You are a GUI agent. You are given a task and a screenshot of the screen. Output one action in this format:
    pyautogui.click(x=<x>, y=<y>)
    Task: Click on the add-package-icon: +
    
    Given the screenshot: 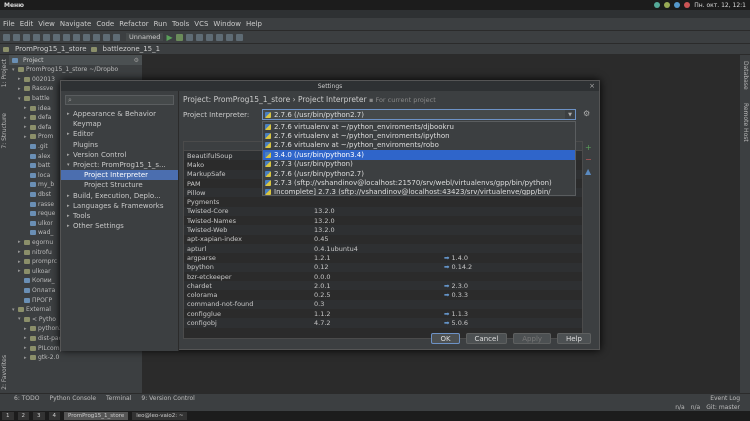 What is the action you would take?
    pyautogui.click(x=588, y=147)
    